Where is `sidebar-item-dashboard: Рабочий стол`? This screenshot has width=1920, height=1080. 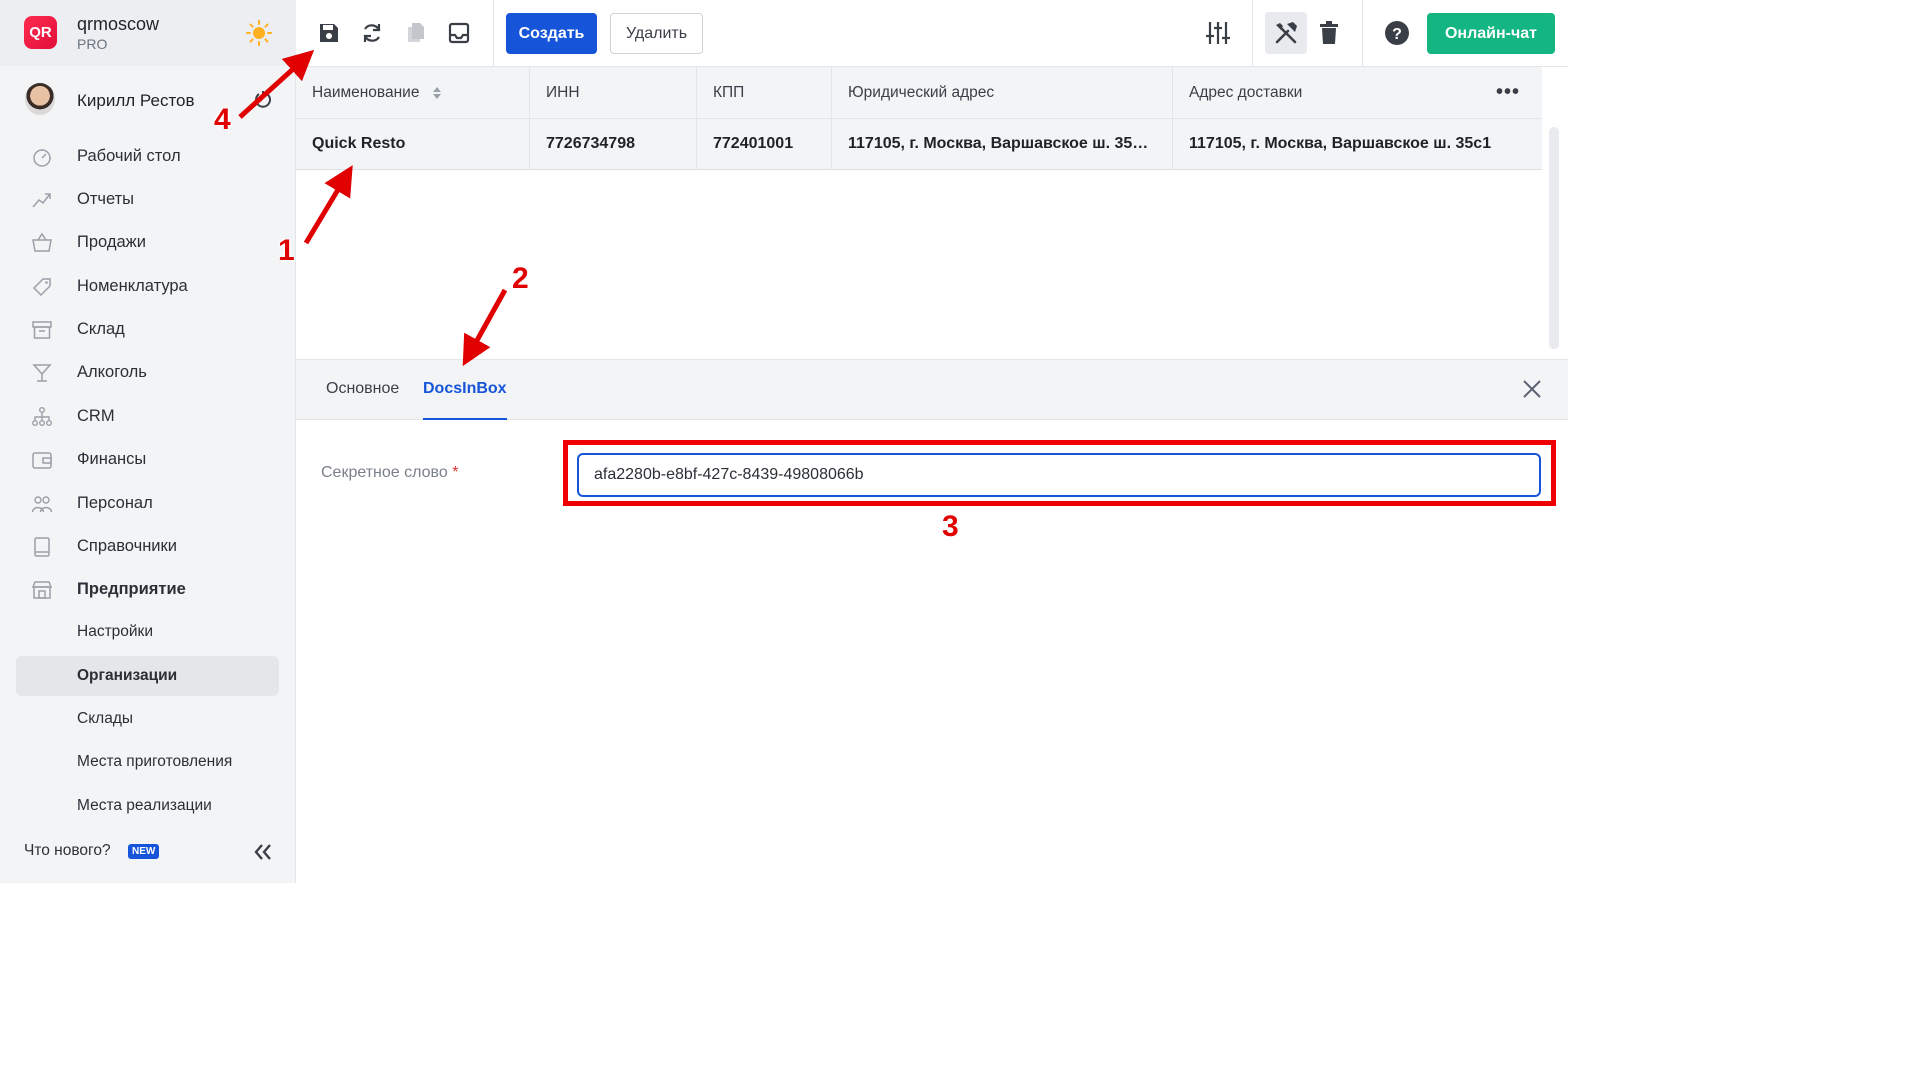
sidebar-item-dashboard: Рабочий стол is located at coordinates (148, 156).